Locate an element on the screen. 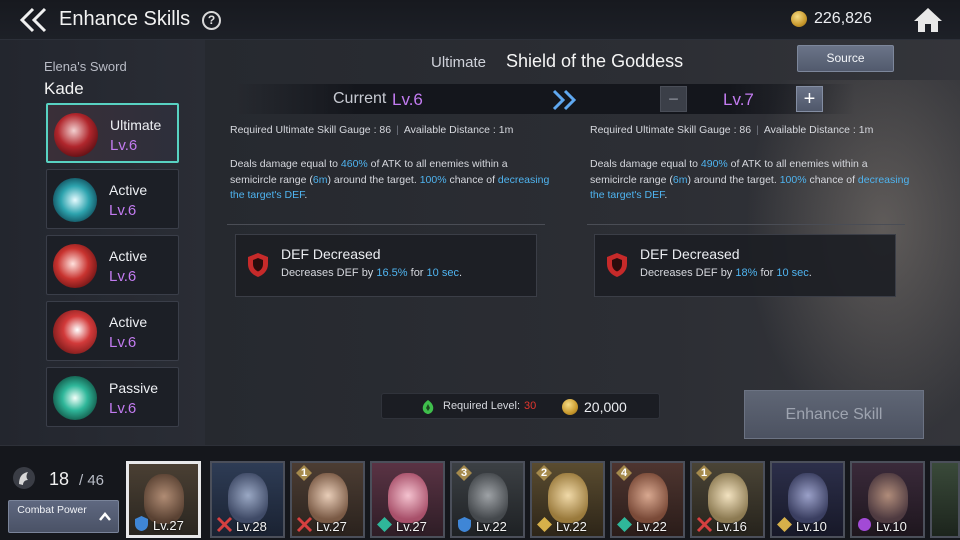 This screenshot has width=960, height=540. back-arrow-icon is located at coordinates (35, 20).